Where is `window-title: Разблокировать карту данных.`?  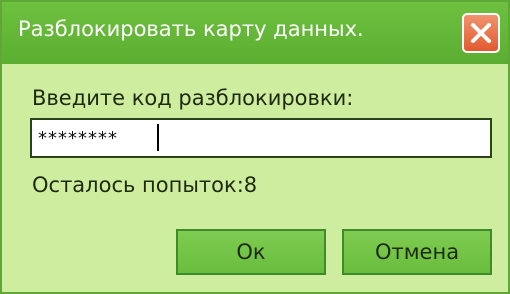
window-title: Разблокировать карту данных. is located at coordinates (191, 29).